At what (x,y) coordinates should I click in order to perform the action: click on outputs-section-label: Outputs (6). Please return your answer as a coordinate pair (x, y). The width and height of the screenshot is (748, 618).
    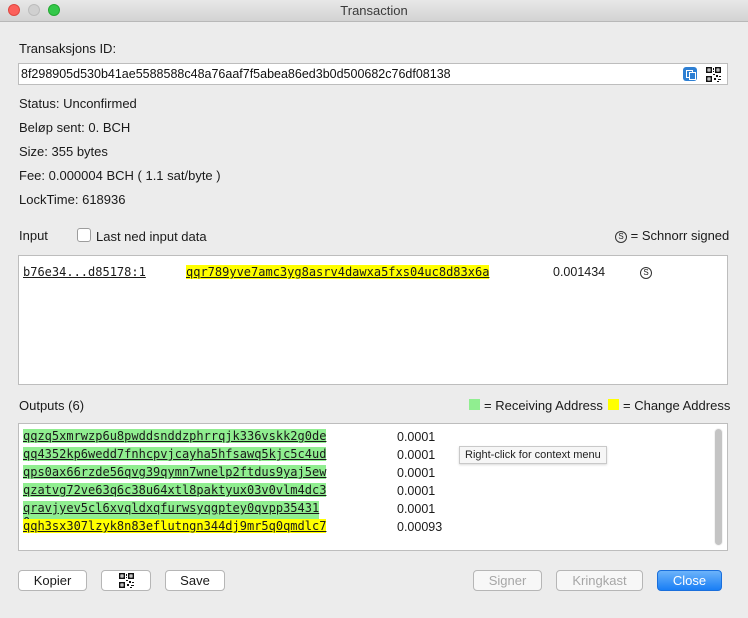
    Looking at the image, I should click on (52, 405).